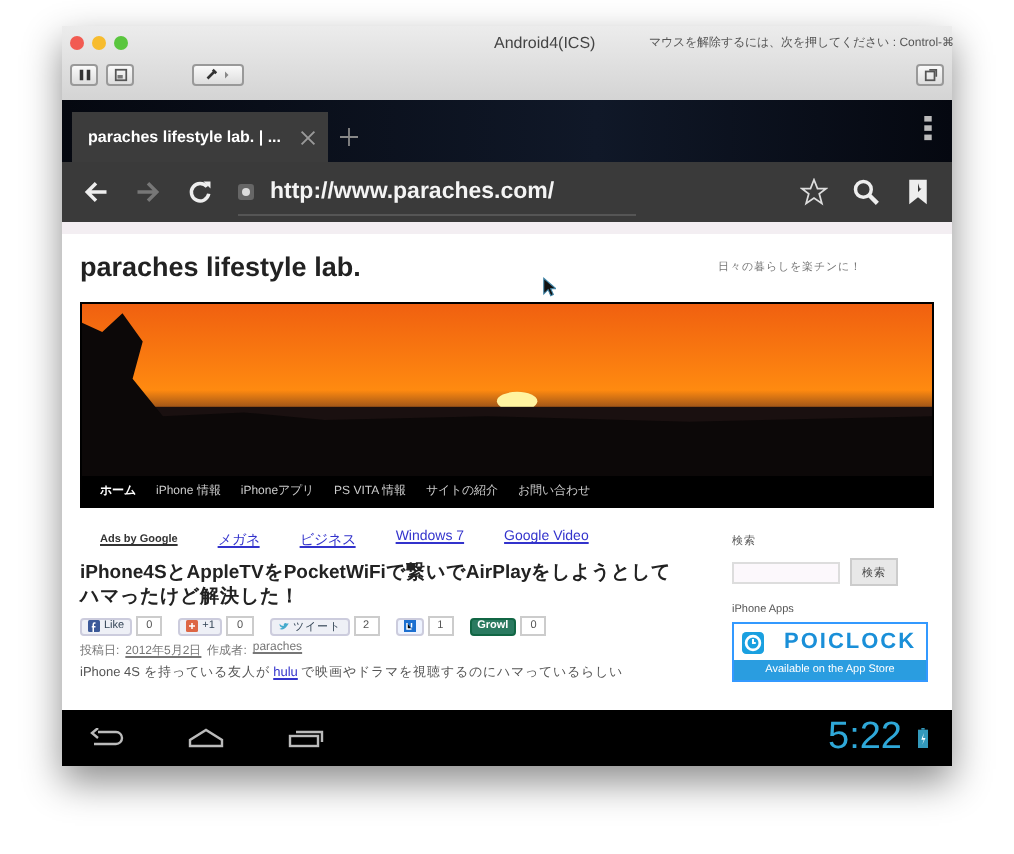  I want to click on snapshot-button, so click(120, 74).